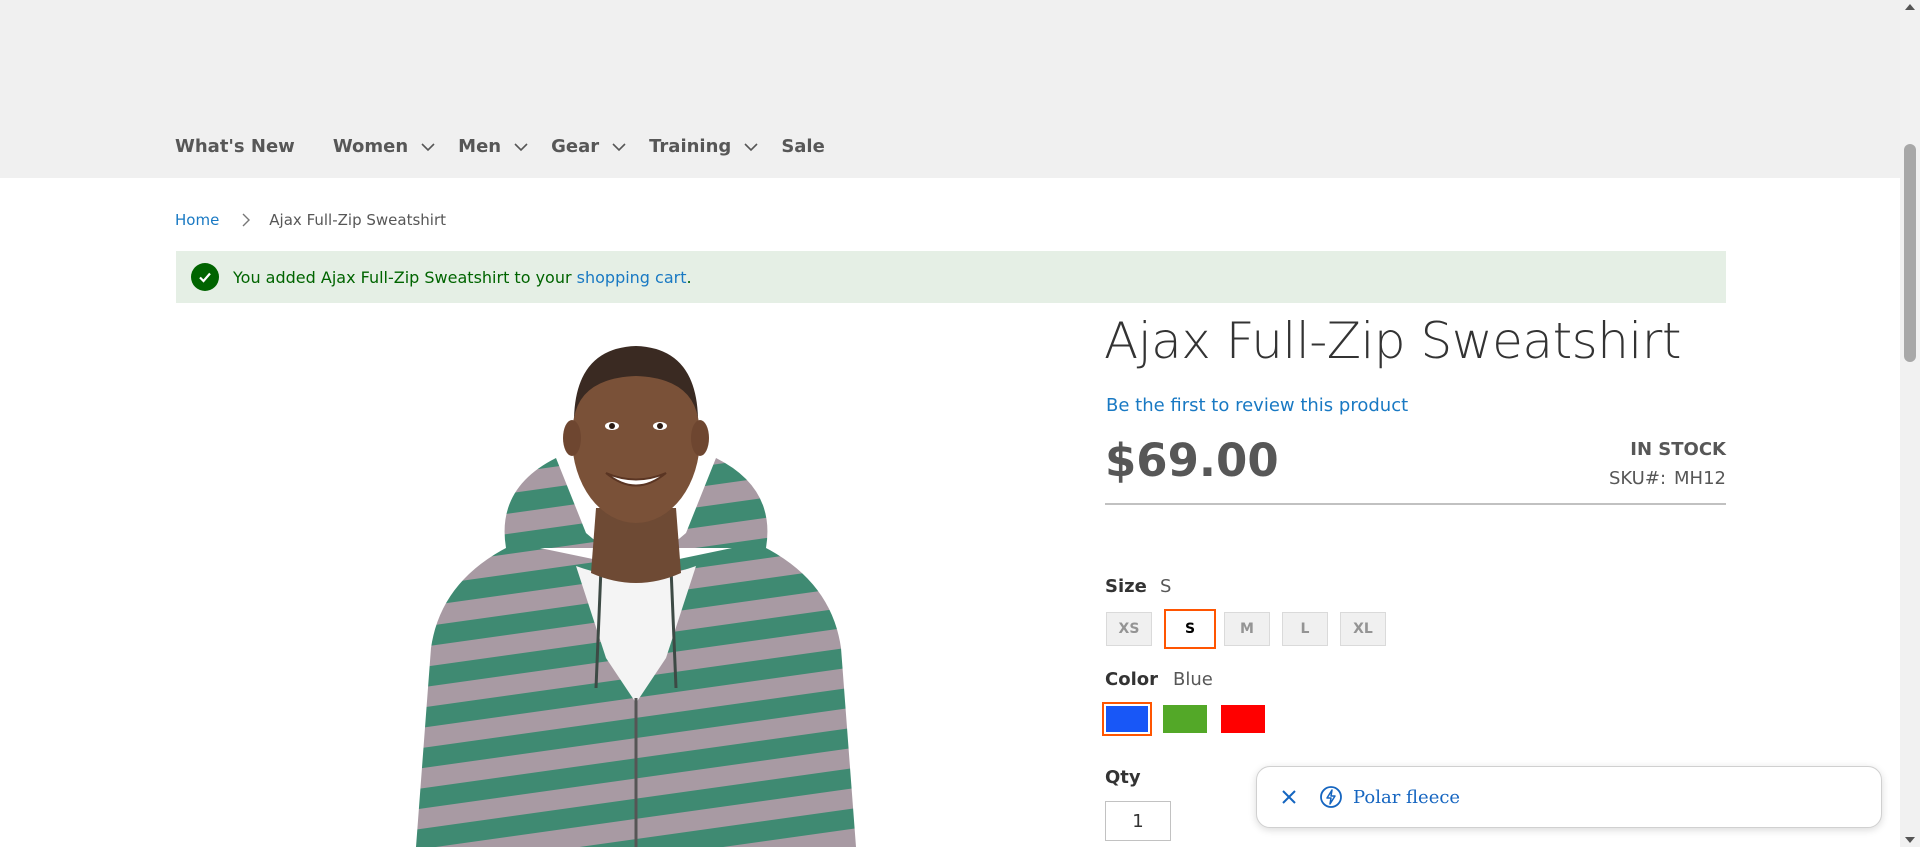 The height and width of the screenshot is (847, 1920). I want to click on scrollbar-thumb, so click(1910, 253).